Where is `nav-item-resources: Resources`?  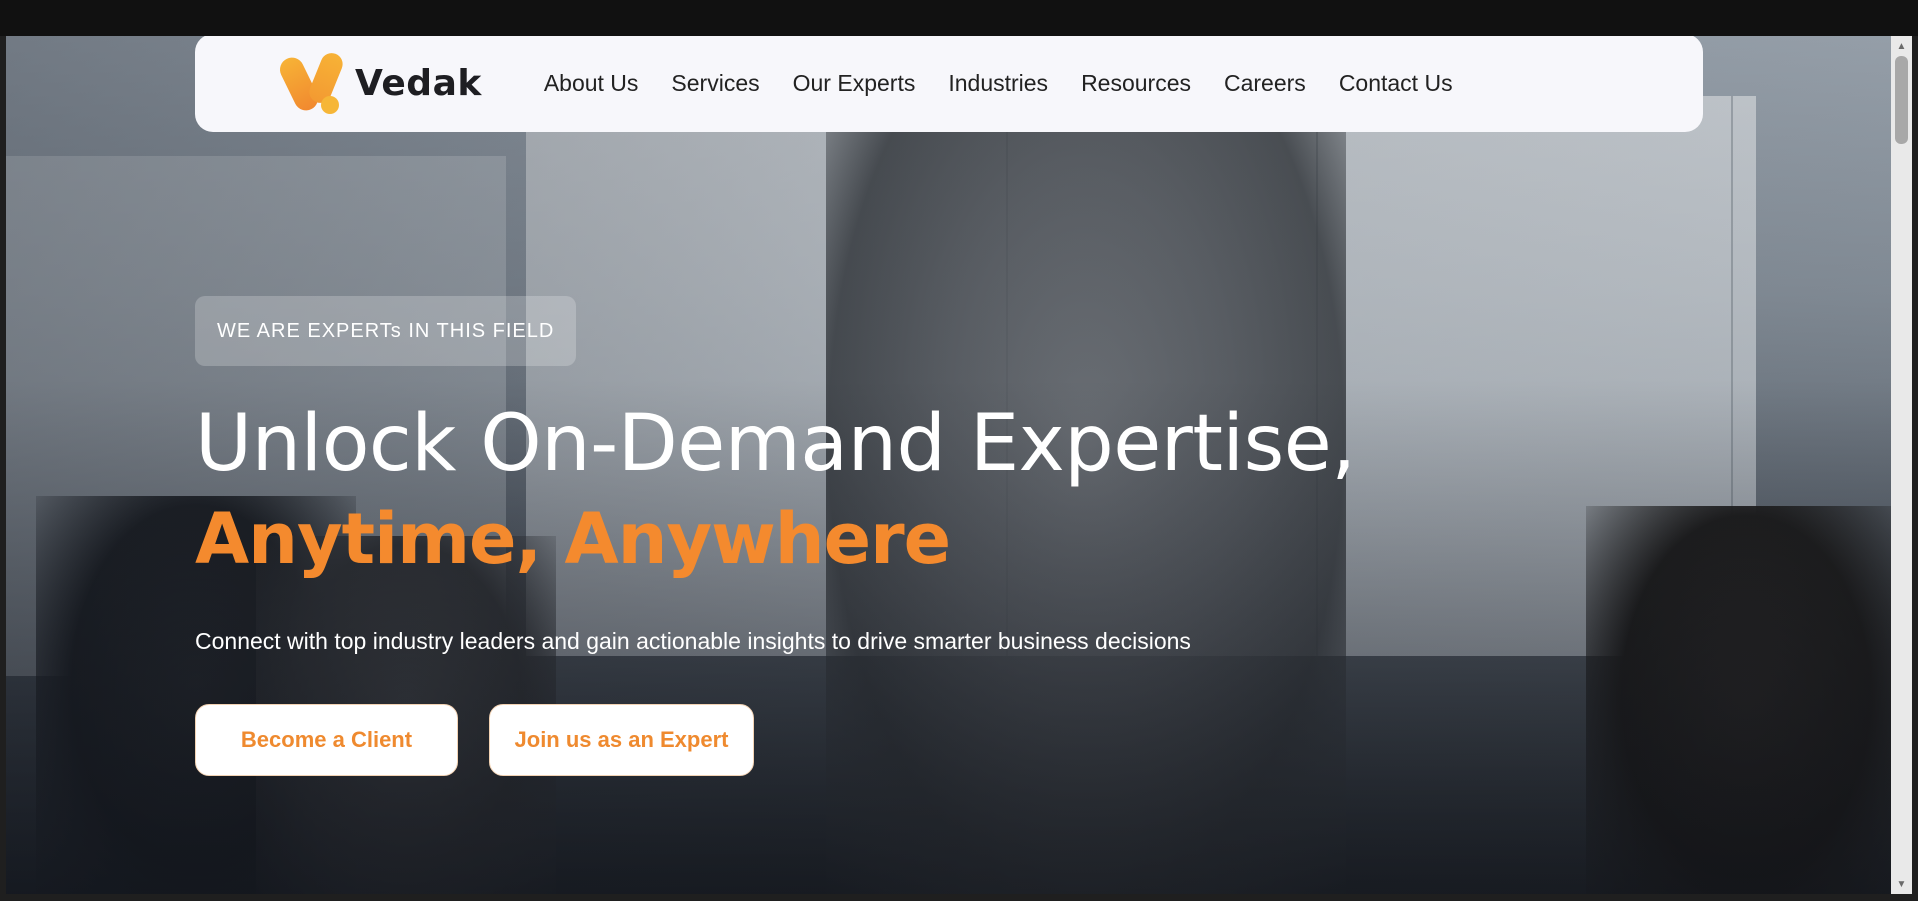
nav-item-resources: Resources is located at coordinates (1136, 83).